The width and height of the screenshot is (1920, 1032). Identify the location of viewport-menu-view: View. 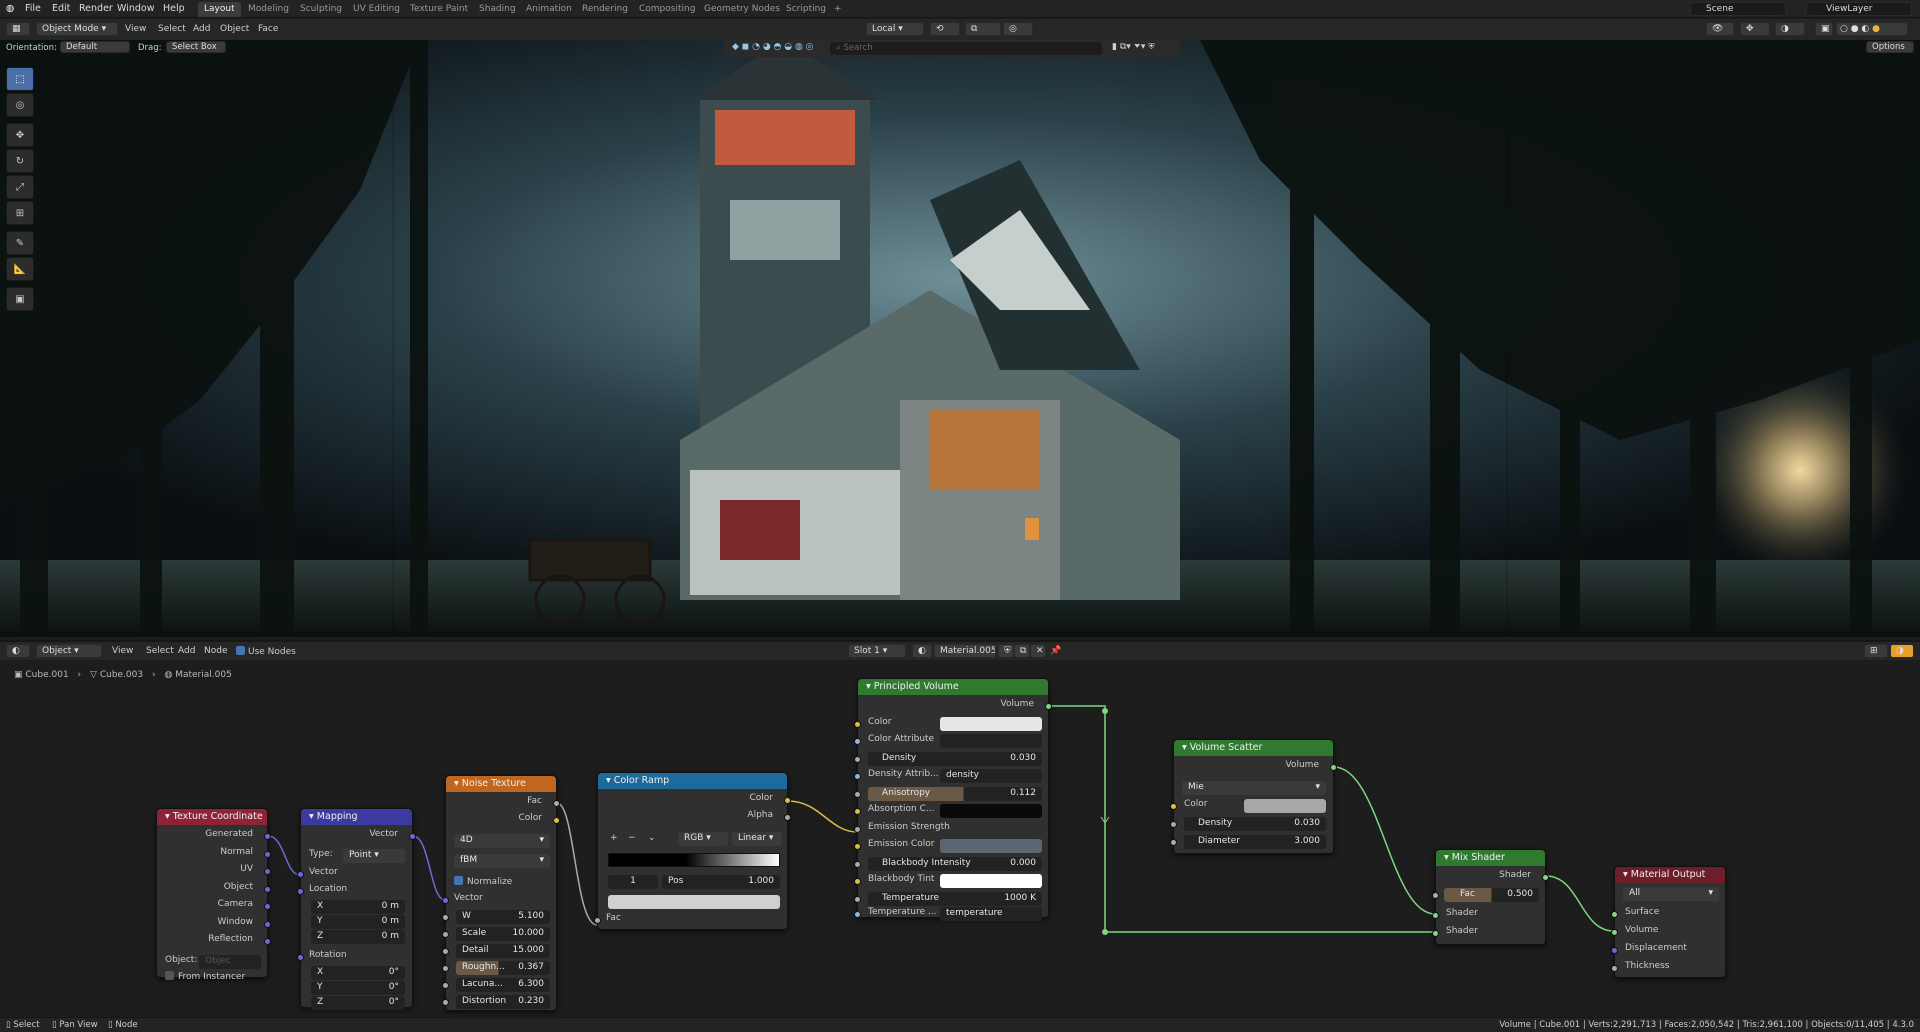
(135, 29).